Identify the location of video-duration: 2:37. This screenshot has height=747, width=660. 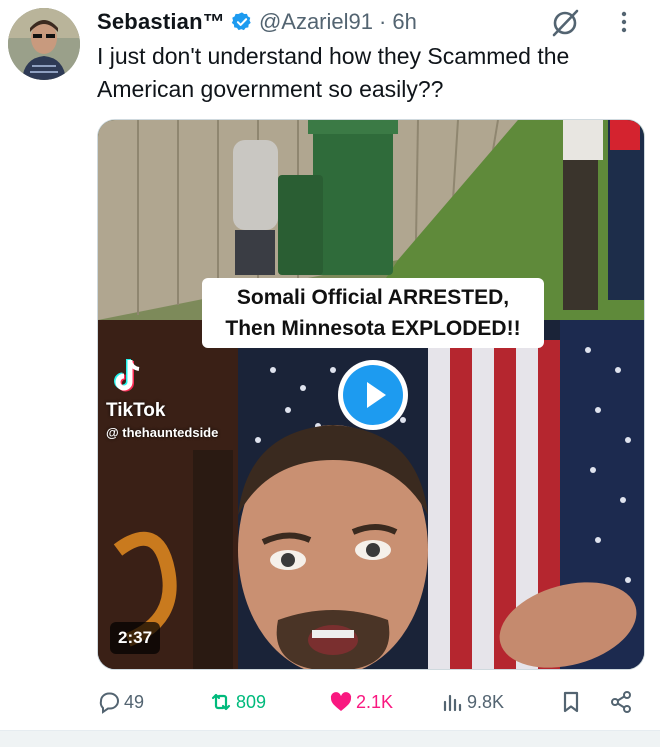
(135, 638).